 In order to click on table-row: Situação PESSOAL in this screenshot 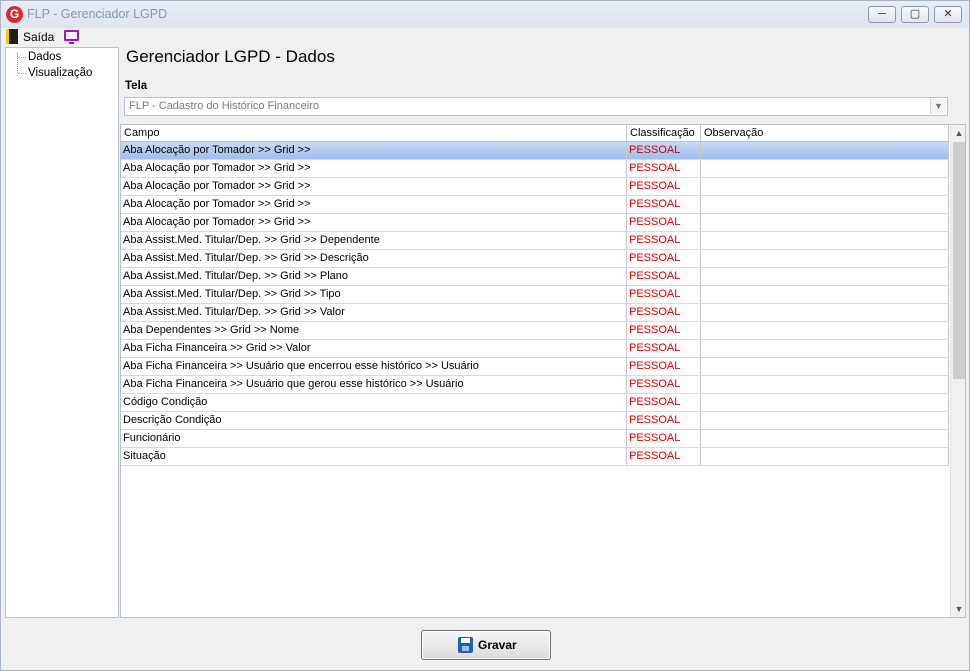, I will do `click(535, 457)`.